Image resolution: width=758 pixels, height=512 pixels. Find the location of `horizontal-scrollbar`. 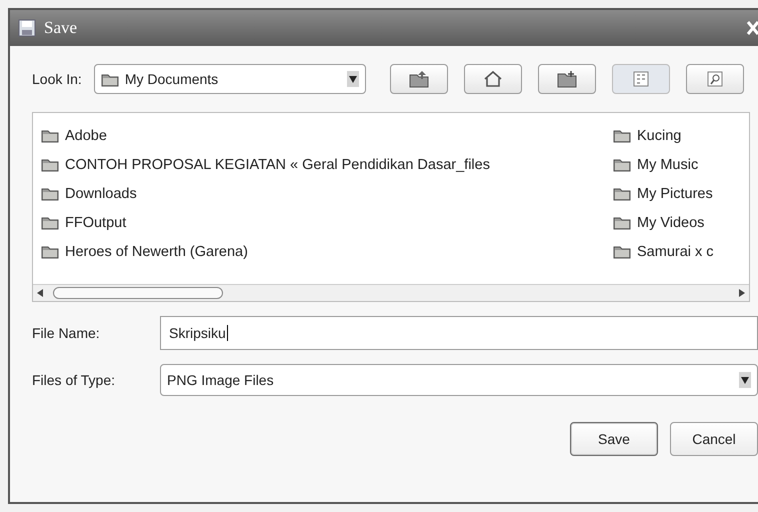

horizontal-scrollbar is located at coordinates (391, 292).